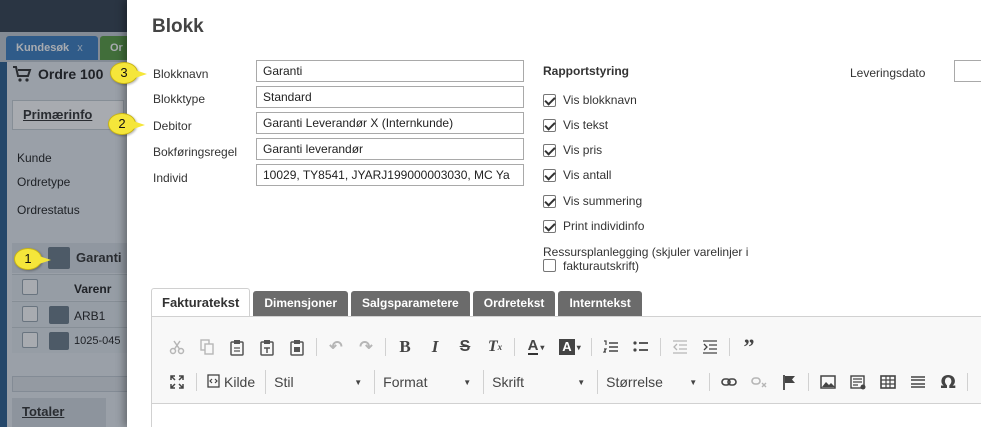 Image resolution: width=981 pixels, height=427 pixels. I want to click on format-dropdown: Format ▼, so click(426, 382).